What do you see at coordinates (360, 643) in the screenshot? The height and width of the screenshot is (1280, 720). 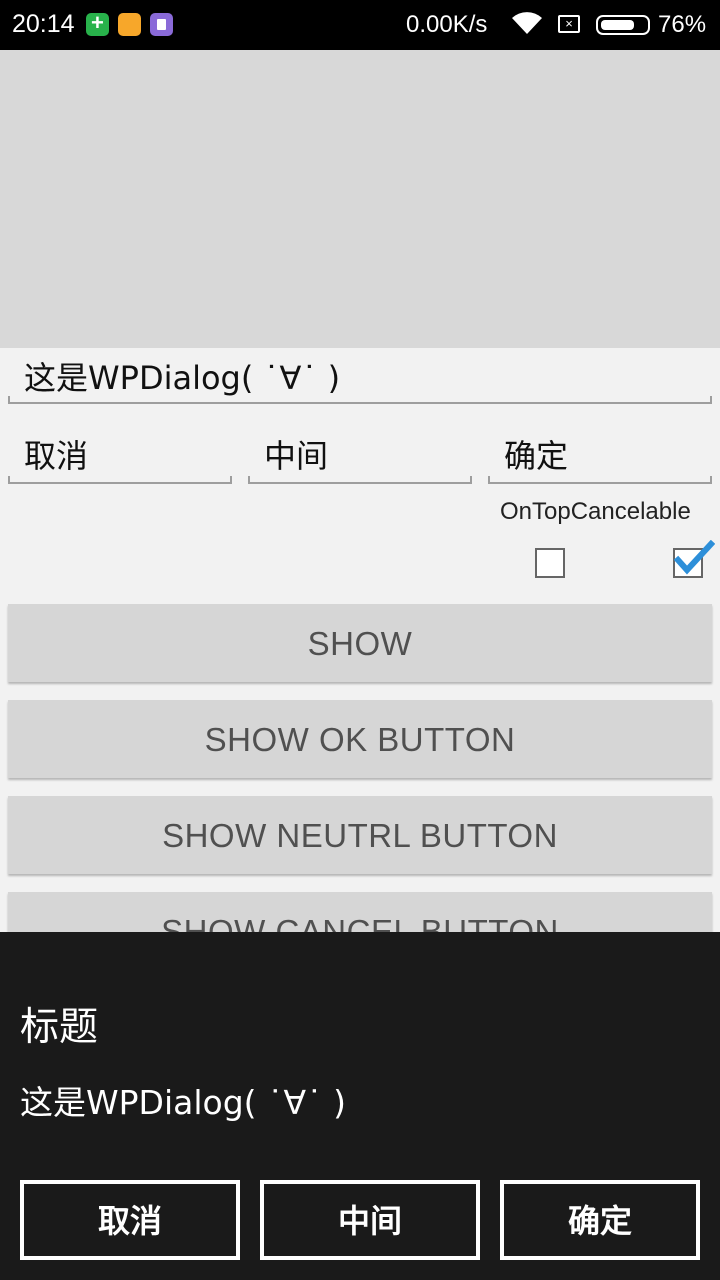 I see `show-button: SHOW` at bounding box center [360, 643].